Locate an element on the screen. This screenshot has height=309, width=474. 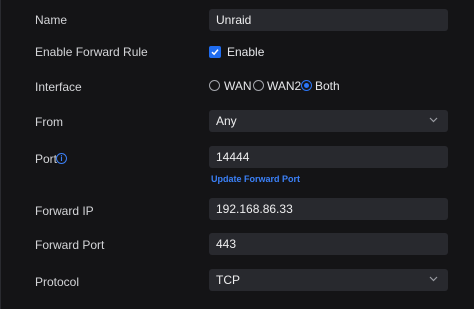
protocol-label: Protocol is located at coordinates (57, 282).